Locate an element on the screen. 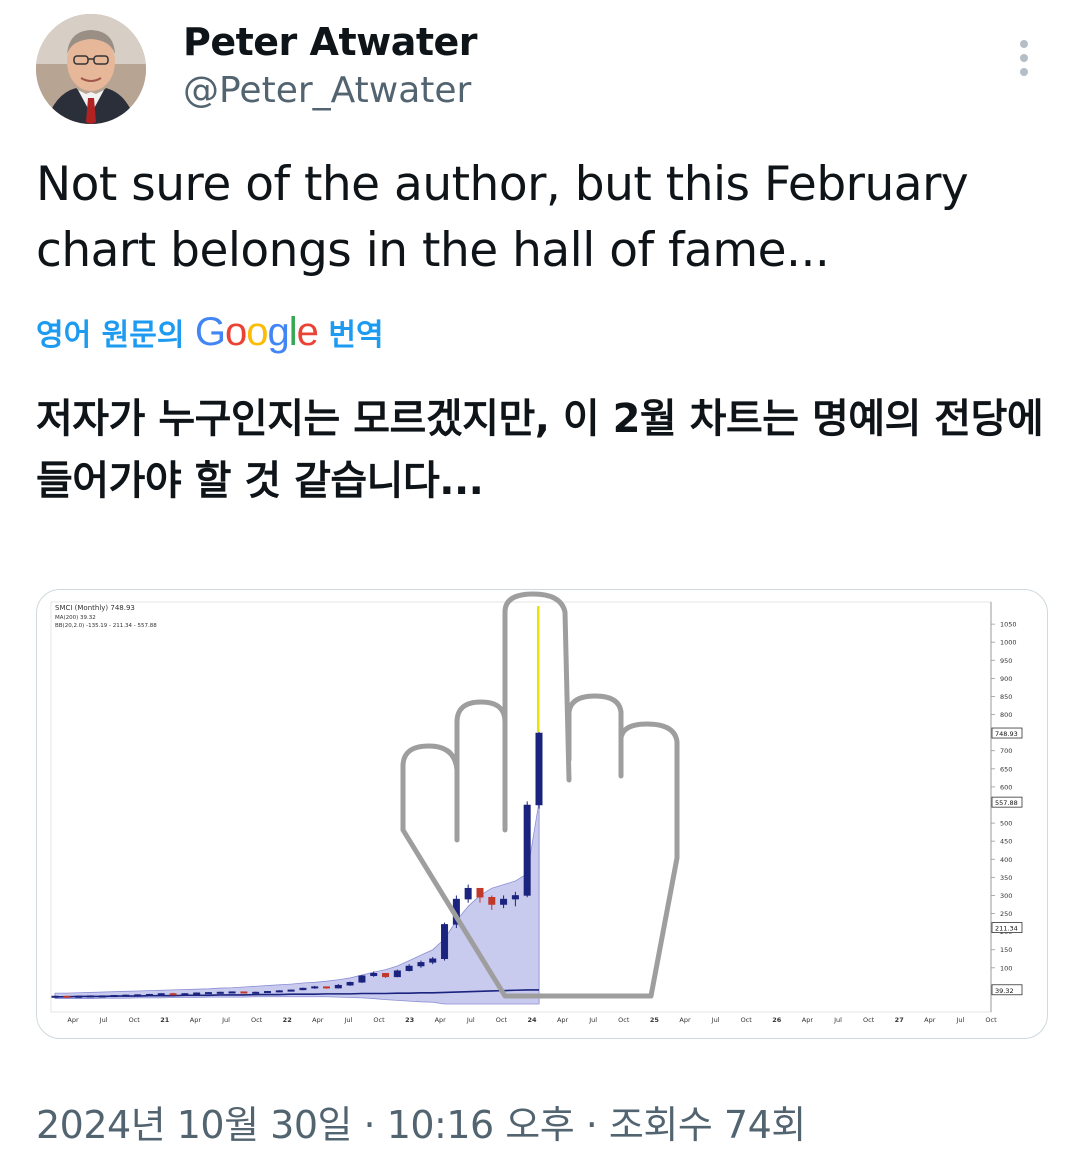 This screenshot has height=1155, width=1080. y-badge-label: 211.34 is located at coordinates (1006, 929).